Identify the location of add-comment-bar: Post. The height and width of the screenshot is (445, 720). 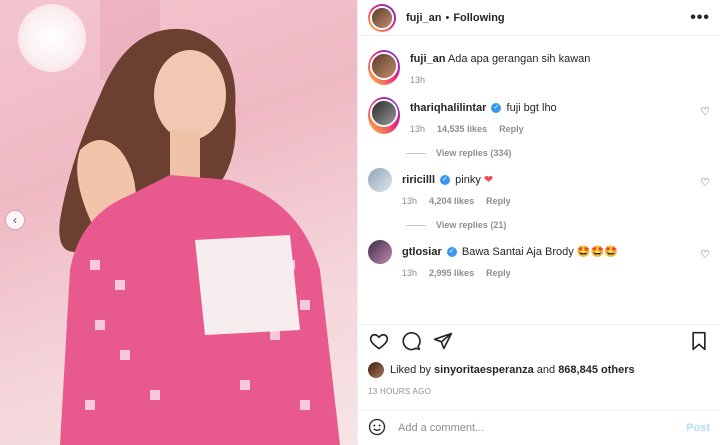
(539, 427).